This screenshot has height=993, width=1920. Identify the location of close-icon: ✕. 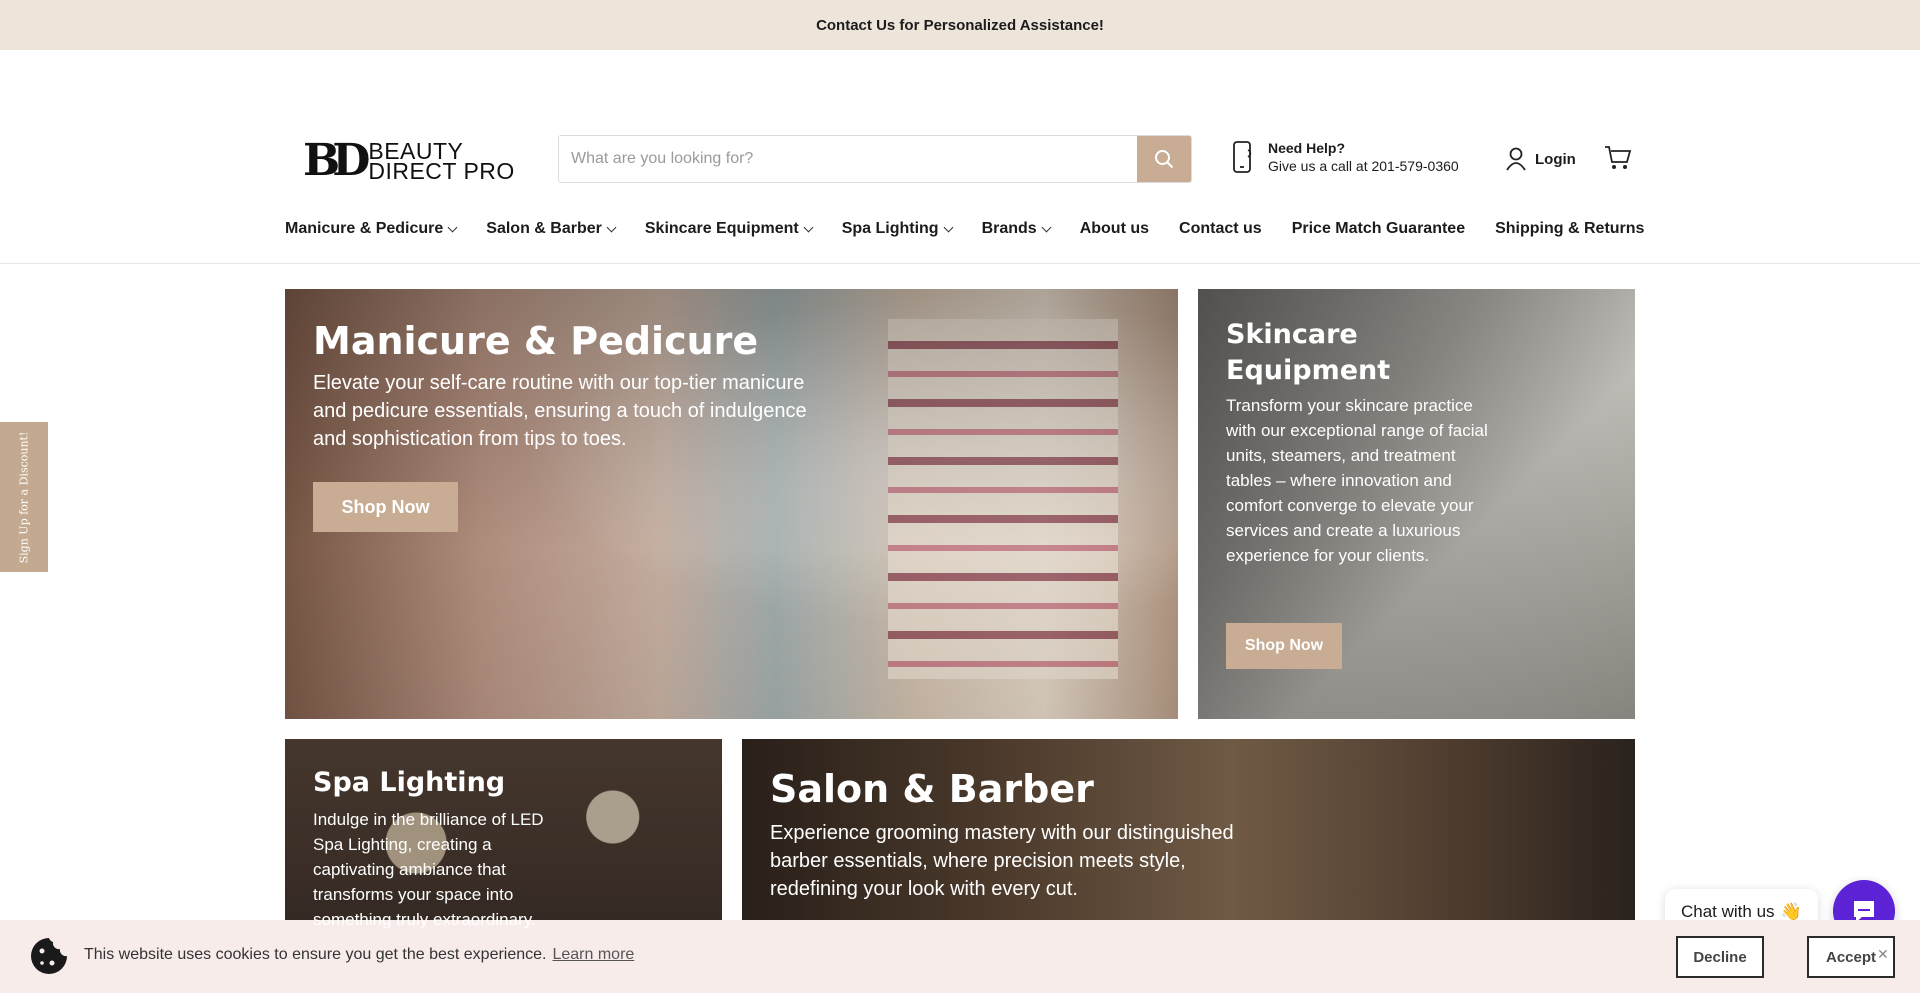
(1883, 954).